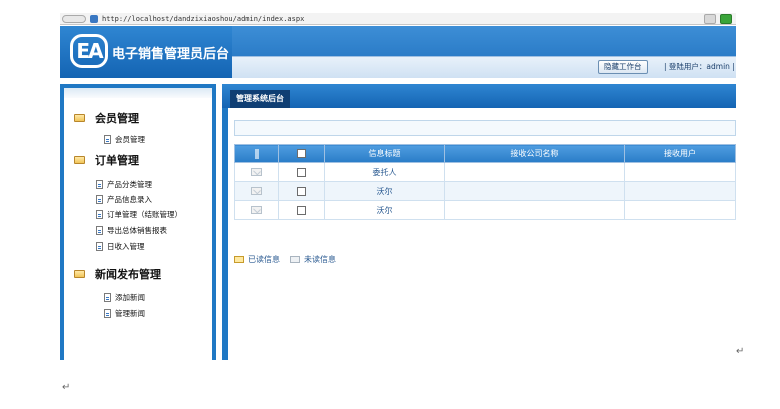 This screenshot has height=409, width=780. I want to click on sidebar-group-order: 订单管理, so click(106, 160).